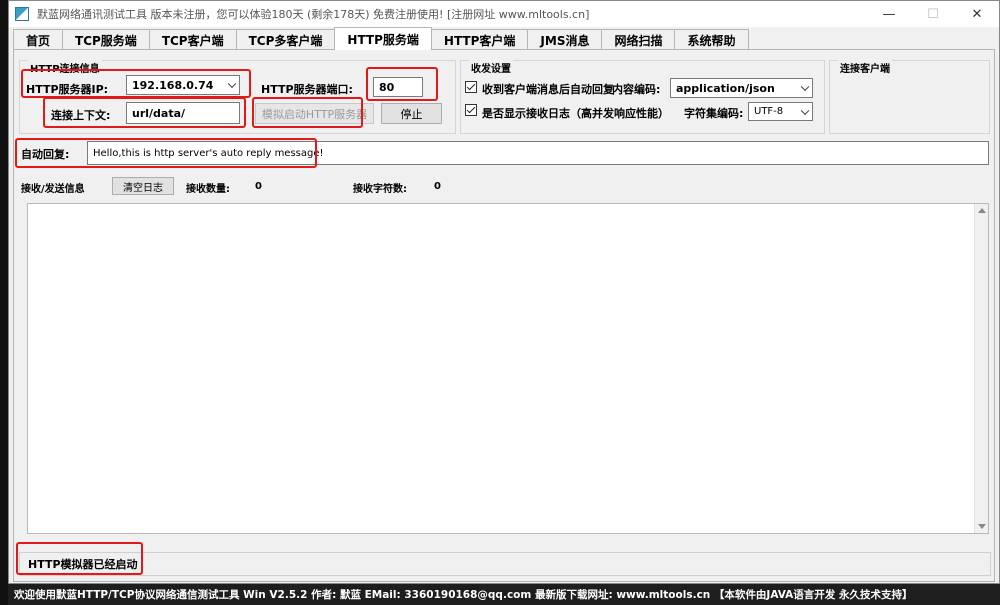 The width and height of the screenshot is (1000, 605). I want to click on clients-group-title: 连接客户端, so click(865, 67).